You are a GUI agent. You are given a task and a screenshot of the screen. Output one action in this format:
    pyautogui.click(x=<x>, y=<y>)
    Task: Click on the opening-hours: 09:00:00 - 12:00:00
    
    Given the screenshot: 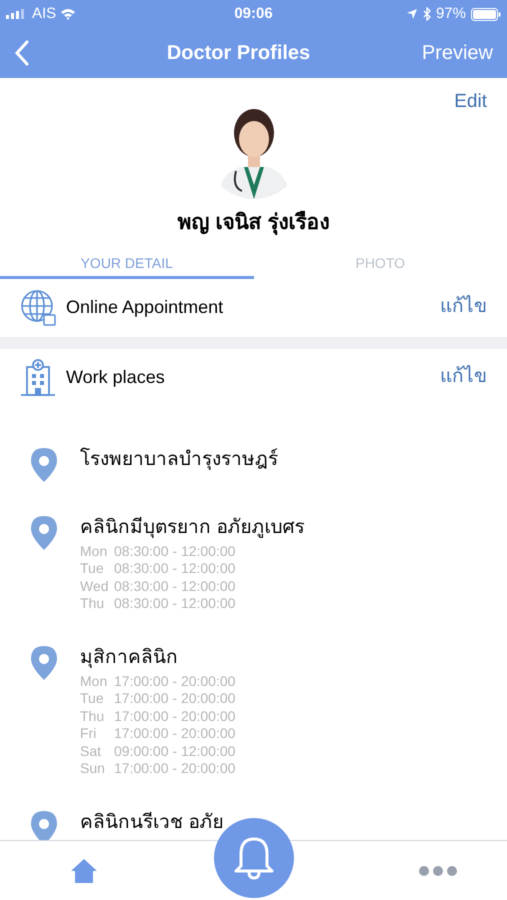 What is the action you would take?
    pyautogui.click(x=175, y=751)
    